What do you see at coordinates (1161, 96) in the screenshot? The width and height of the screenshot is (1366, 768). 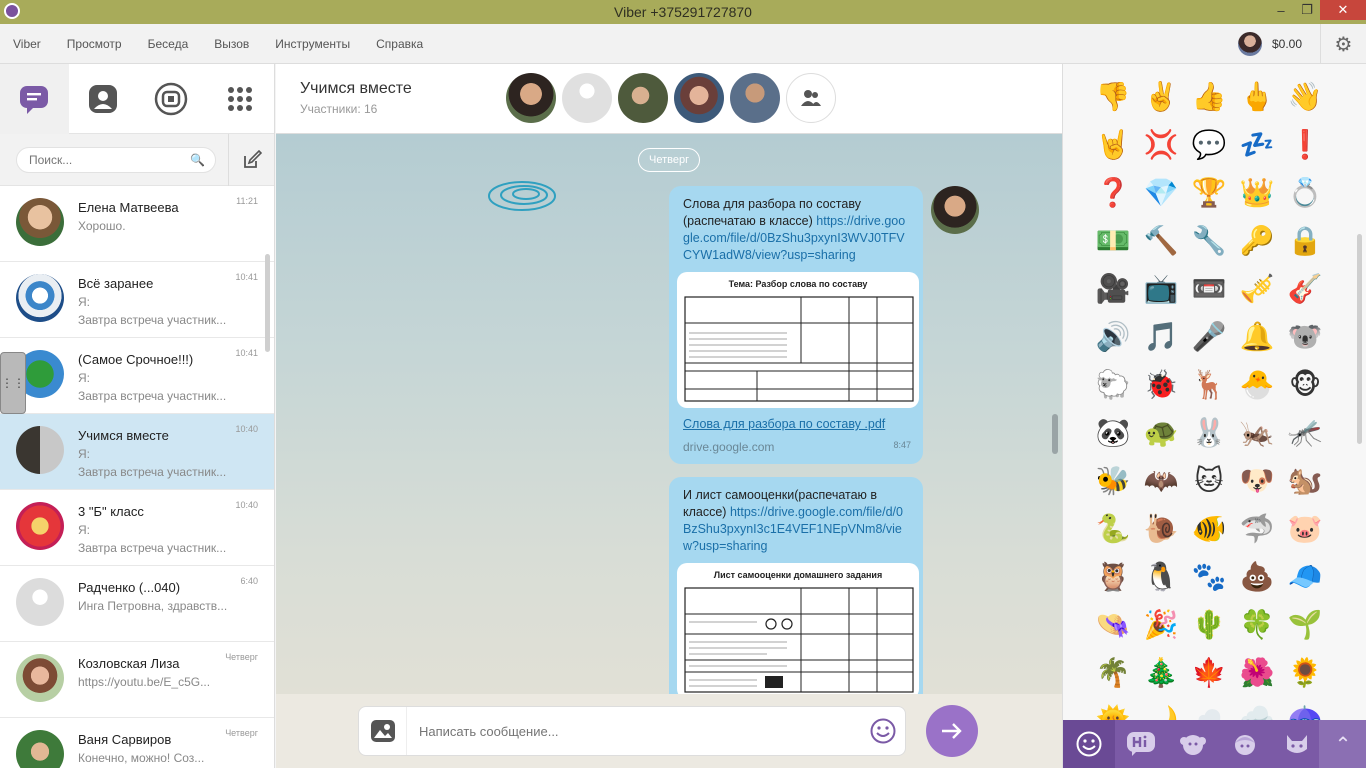 I see `emoji-item: ✌️` at bounding box center [1161, 96].